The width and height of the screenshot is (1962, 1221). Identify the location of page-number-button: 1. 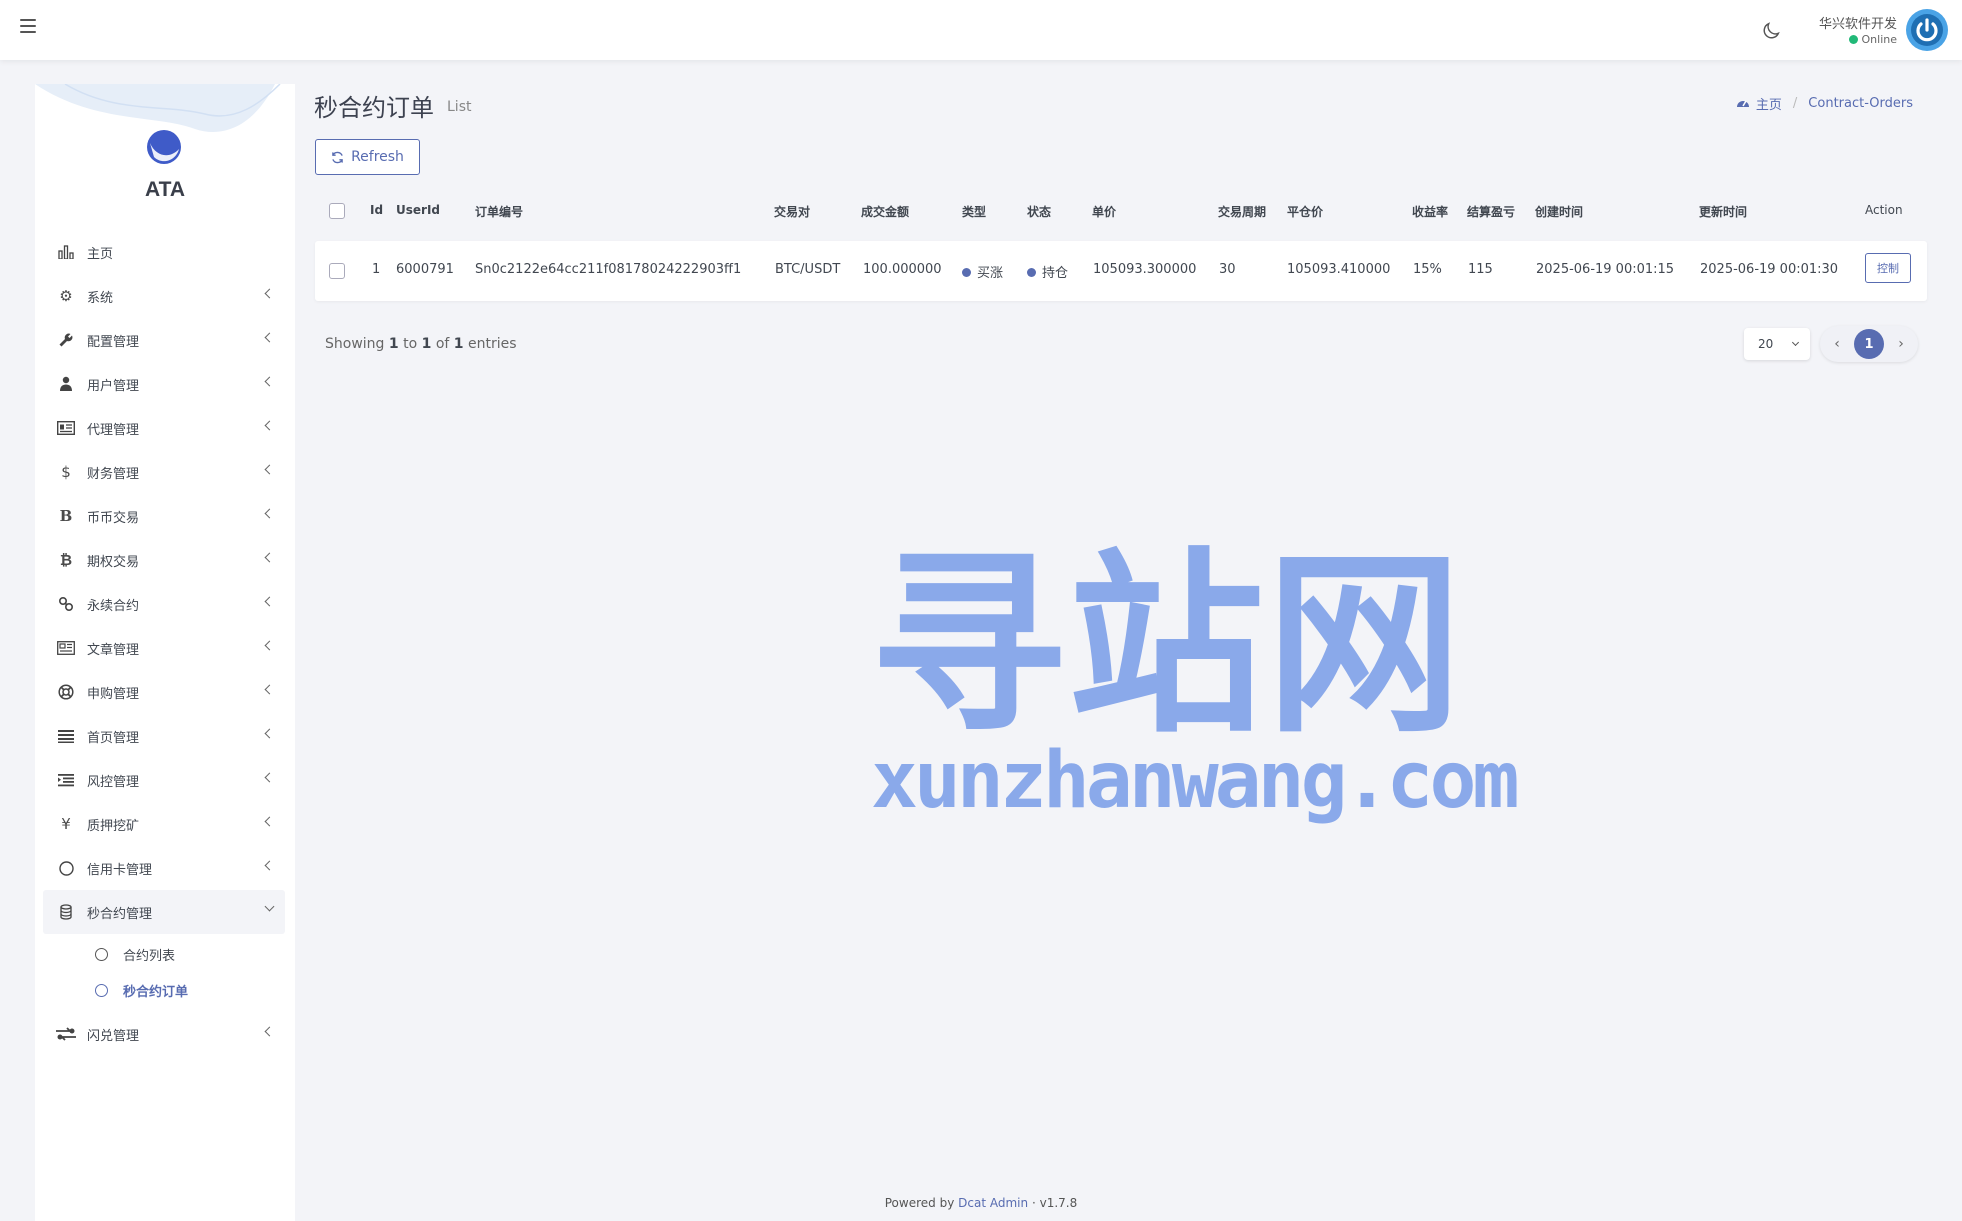
(1869, 344).